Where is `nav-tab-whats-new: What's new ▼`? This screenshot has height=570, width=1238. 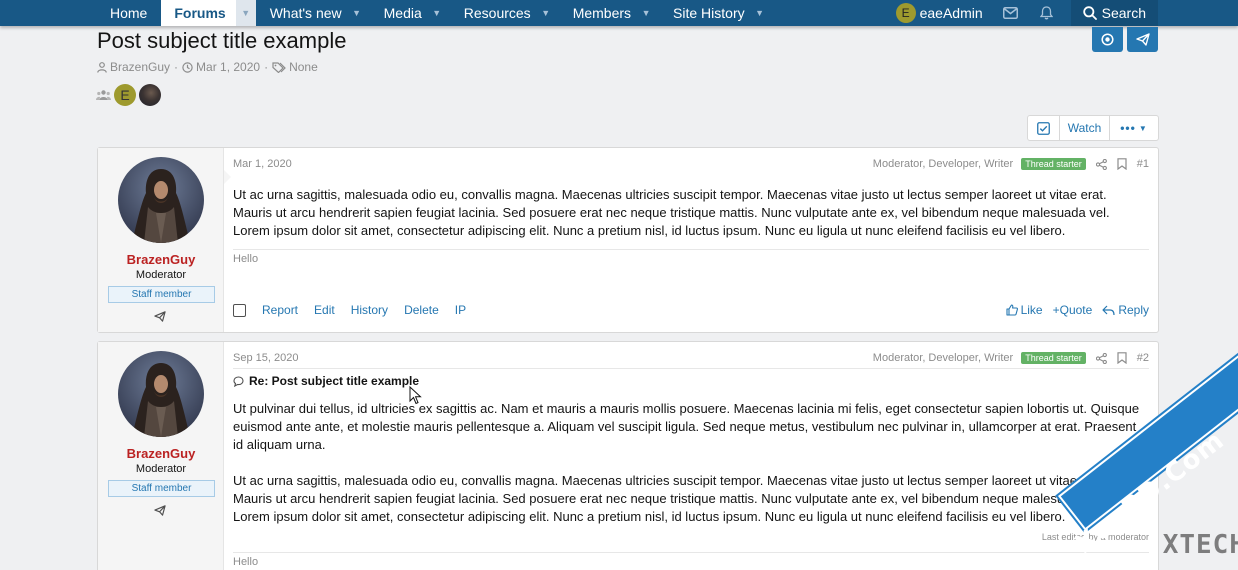
nav-tab-whats-new: What's new ▼ is located at coordinates (313, 13).